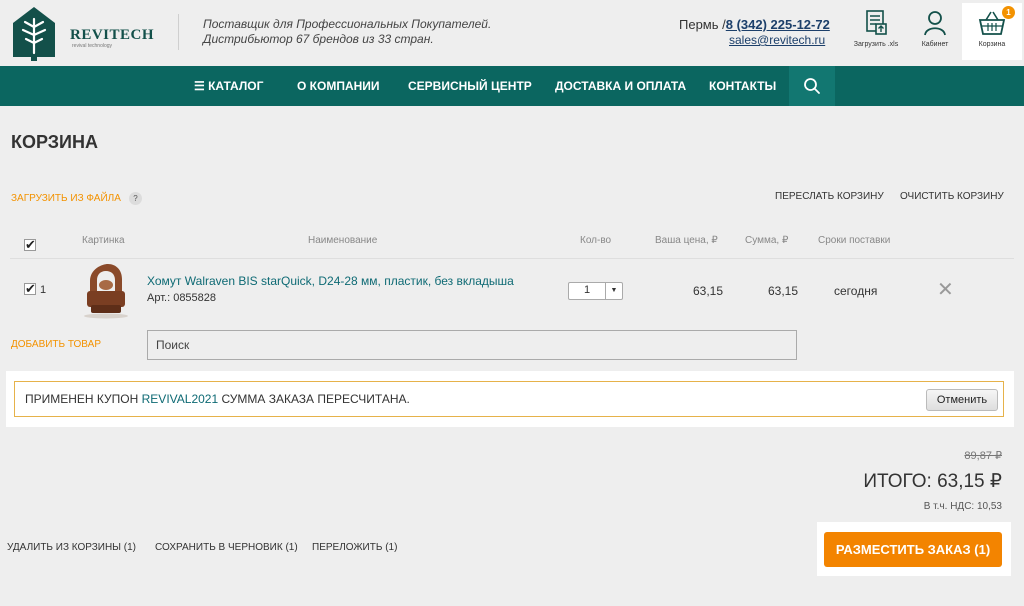  What do you see at coordinates (783, 291) in the screenshot?
I see `item-sum: 63,15` at bounding box center [783, 291].